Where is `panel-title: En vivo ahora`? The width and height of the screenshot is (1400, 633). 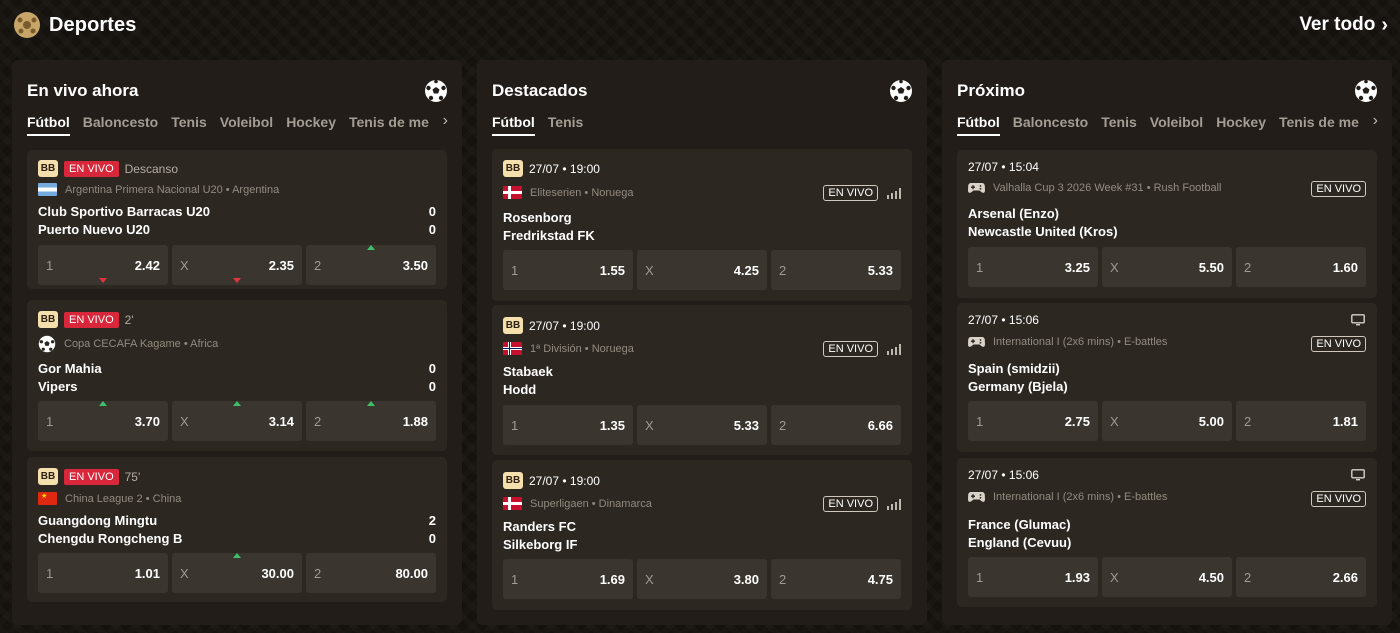
panel-title: En vivo ahora is located at coordinates (83, 90).